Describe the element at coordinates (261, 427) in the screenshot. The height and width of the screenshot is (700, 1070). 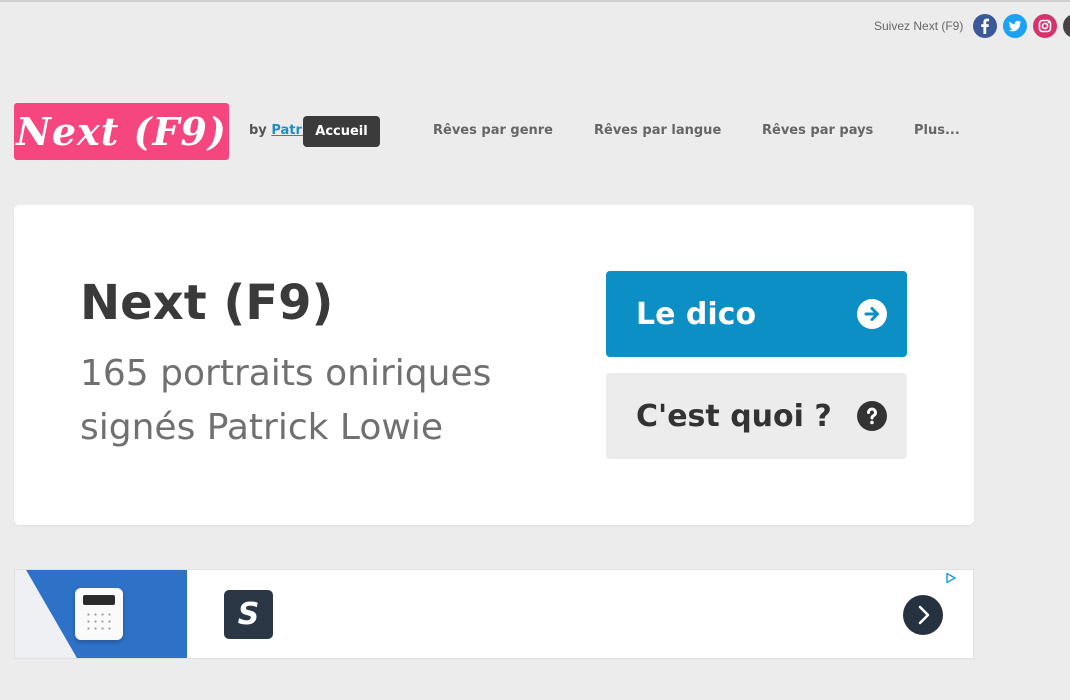
I see `hero-subtitle-line2: signés Patrick Lowie` at that location.